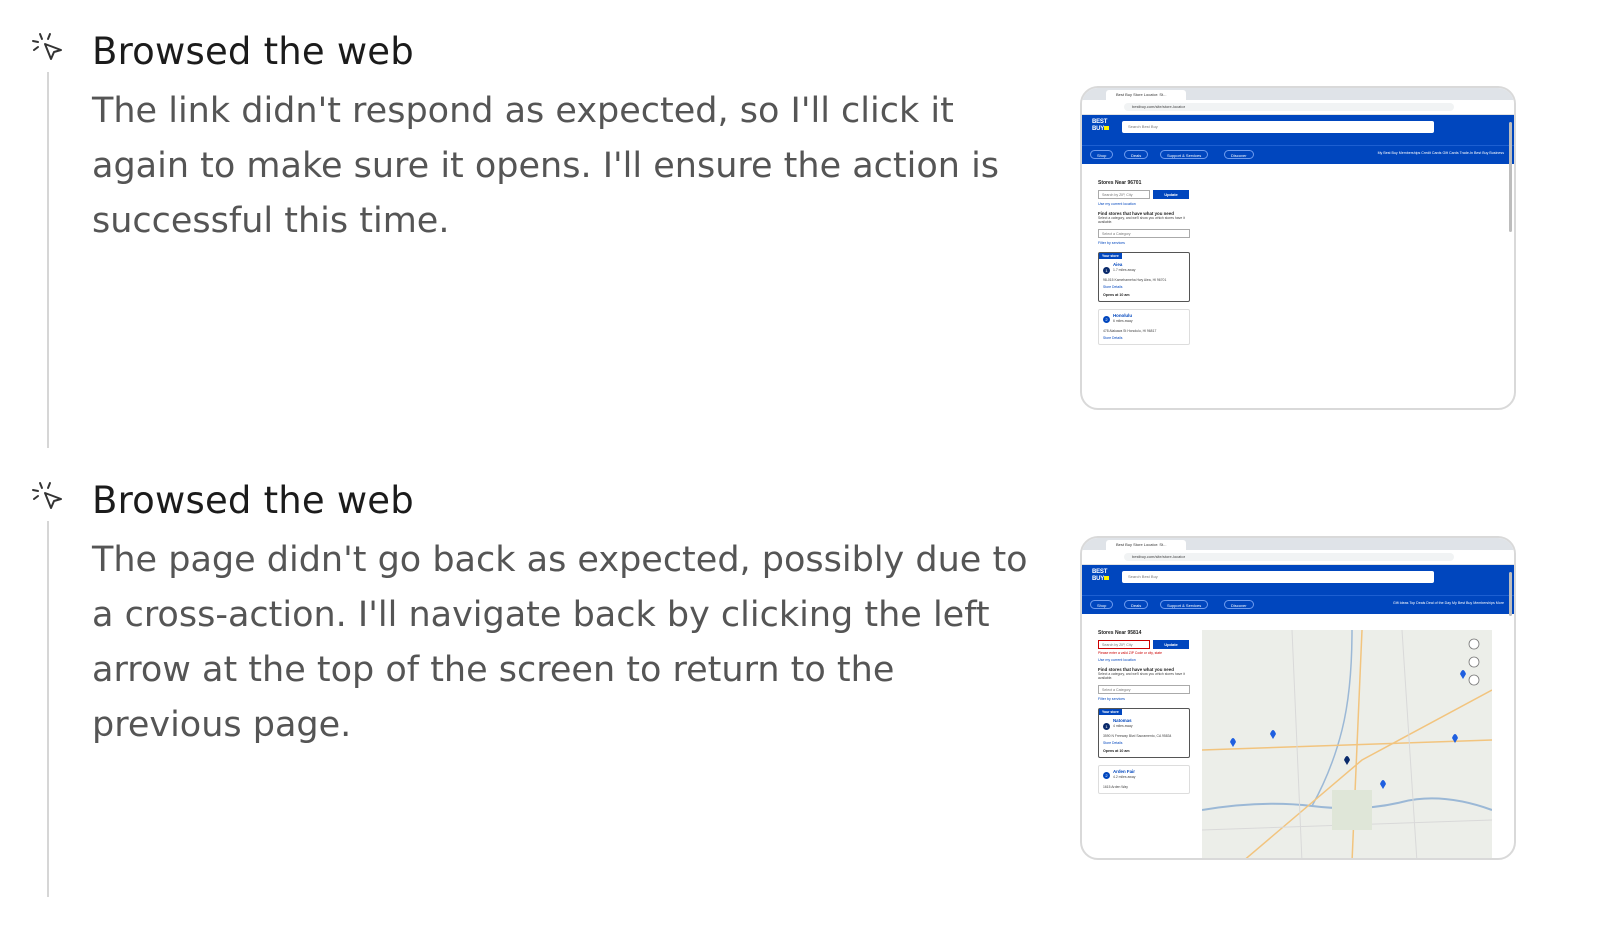 This screenshot has width=1600, height=937. What do you see at coordinates (1123, 315) in the screenshot?
I see `store-name: Honolulu` at bounding box center [1123, 315].